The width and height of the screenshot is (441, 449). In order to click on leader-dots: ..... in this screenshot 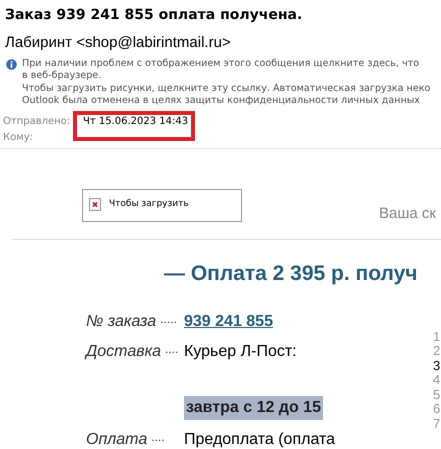, I will do `click(168, 319)`.